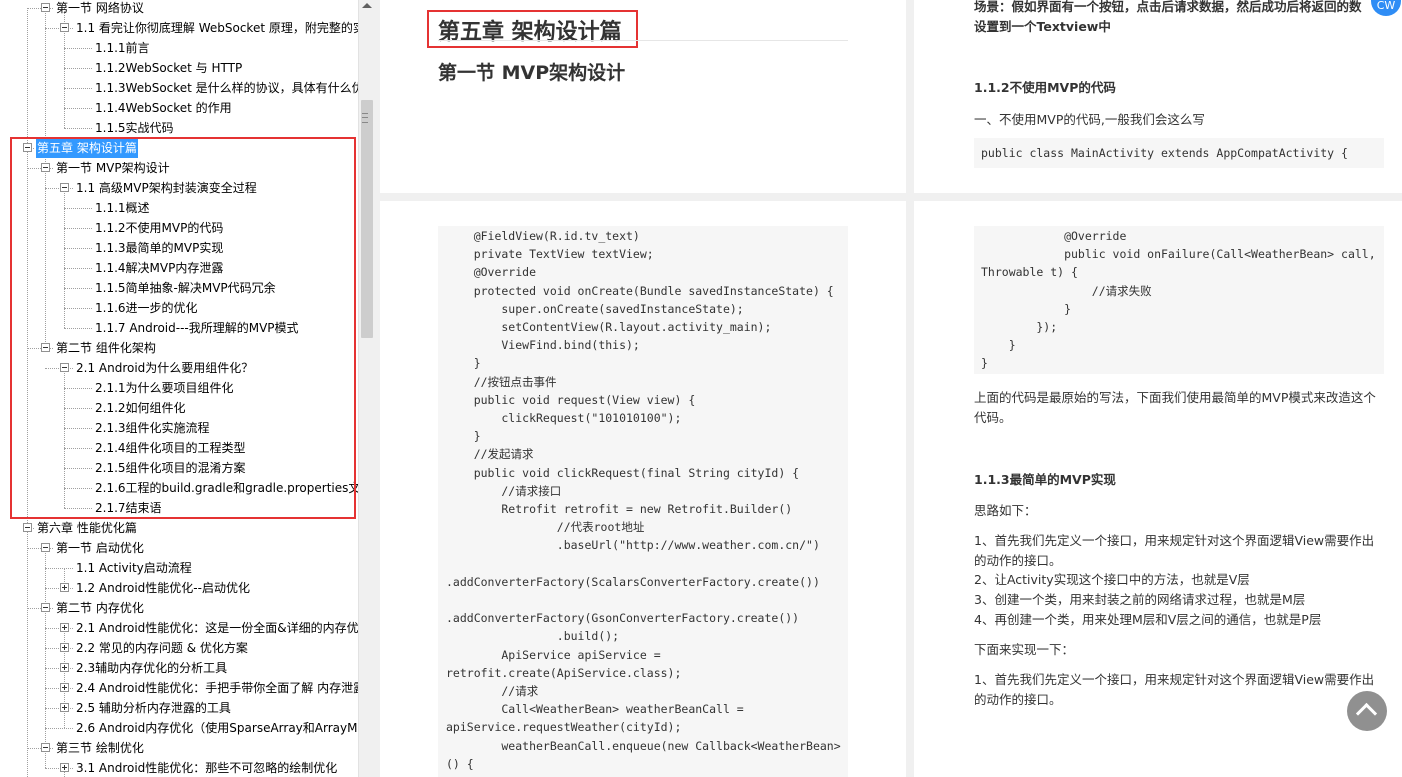 The height and width of the screenshot is (777, 1402). I want to click on outline-item: 1.1.2WebSocket 与 HTTP, so click(179, 68).